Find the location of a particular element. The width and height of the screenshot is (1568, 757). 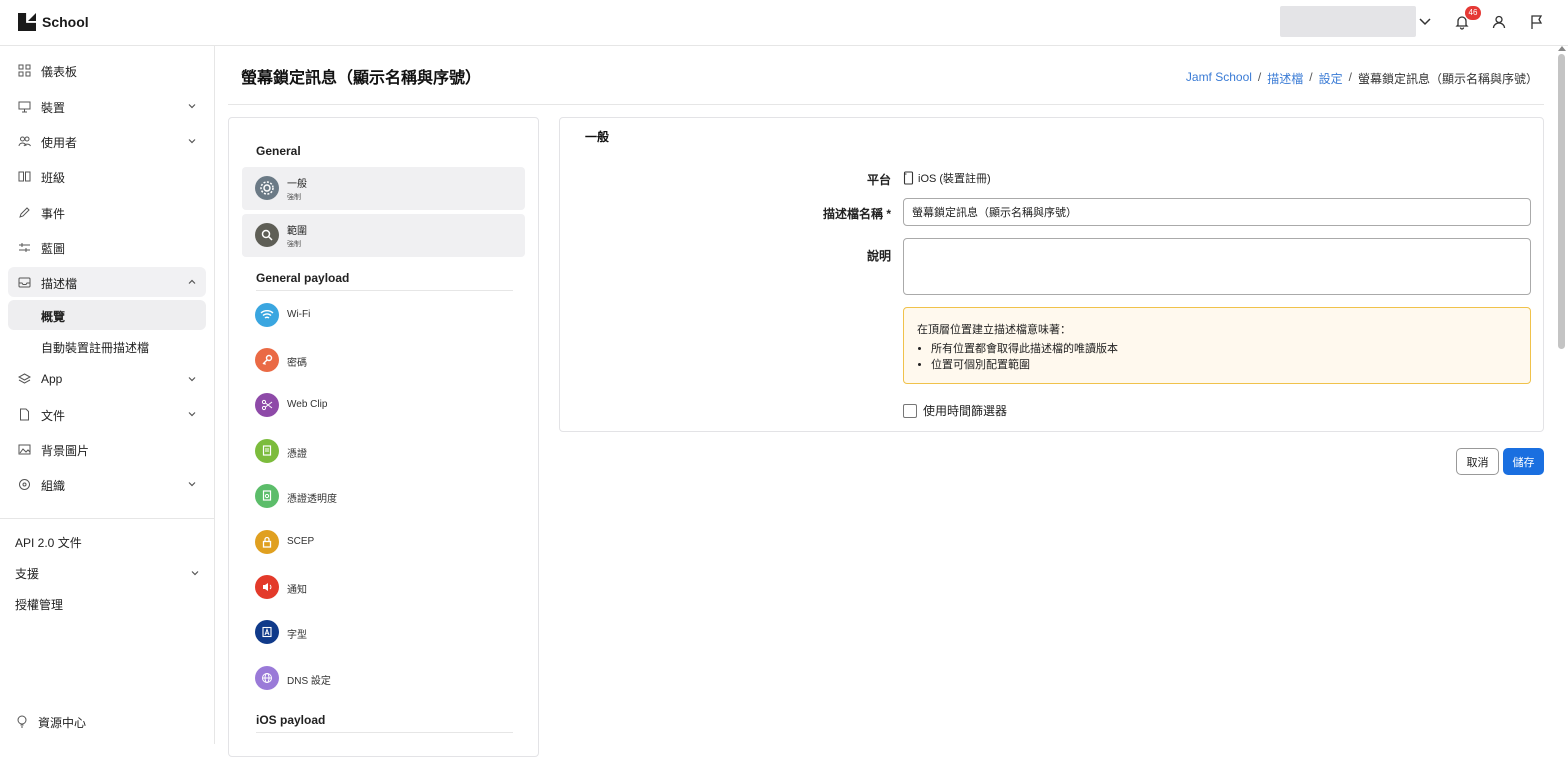

payload-item-scope: 範圍 強制 is located at coordinates (383, 235).